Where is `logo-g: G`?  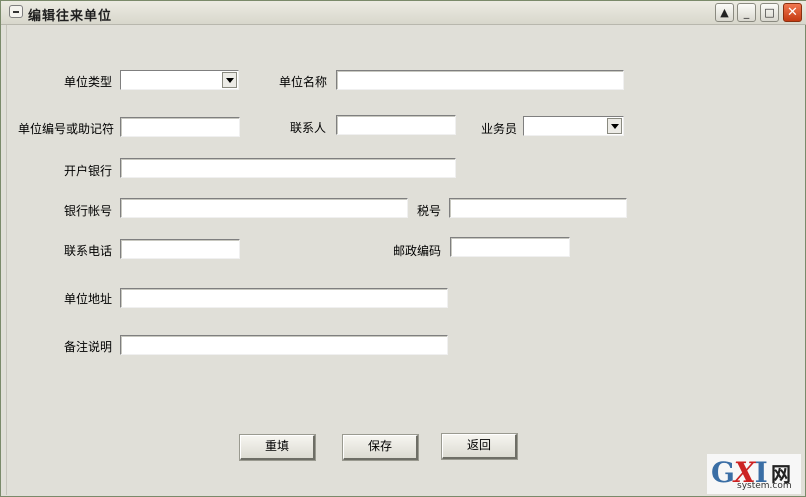 logo-g: G is located at coordinates (723, 472).